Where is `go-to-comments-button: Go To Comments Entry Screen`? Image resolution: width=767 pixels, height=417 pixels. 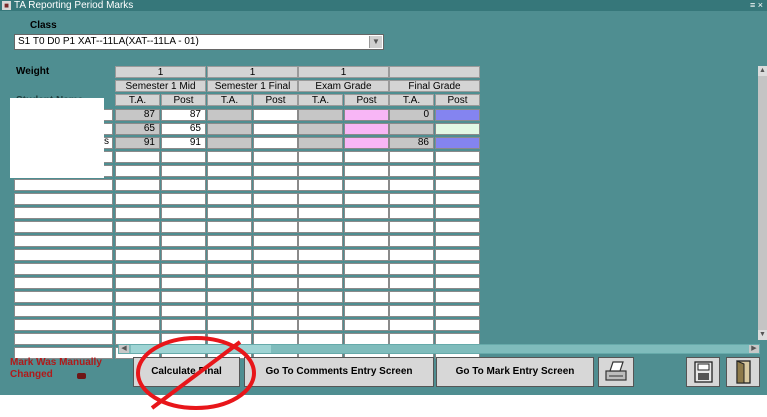 go-to-comments-button: Go To Comments Entry Screen is located at coordinates (339, 372).